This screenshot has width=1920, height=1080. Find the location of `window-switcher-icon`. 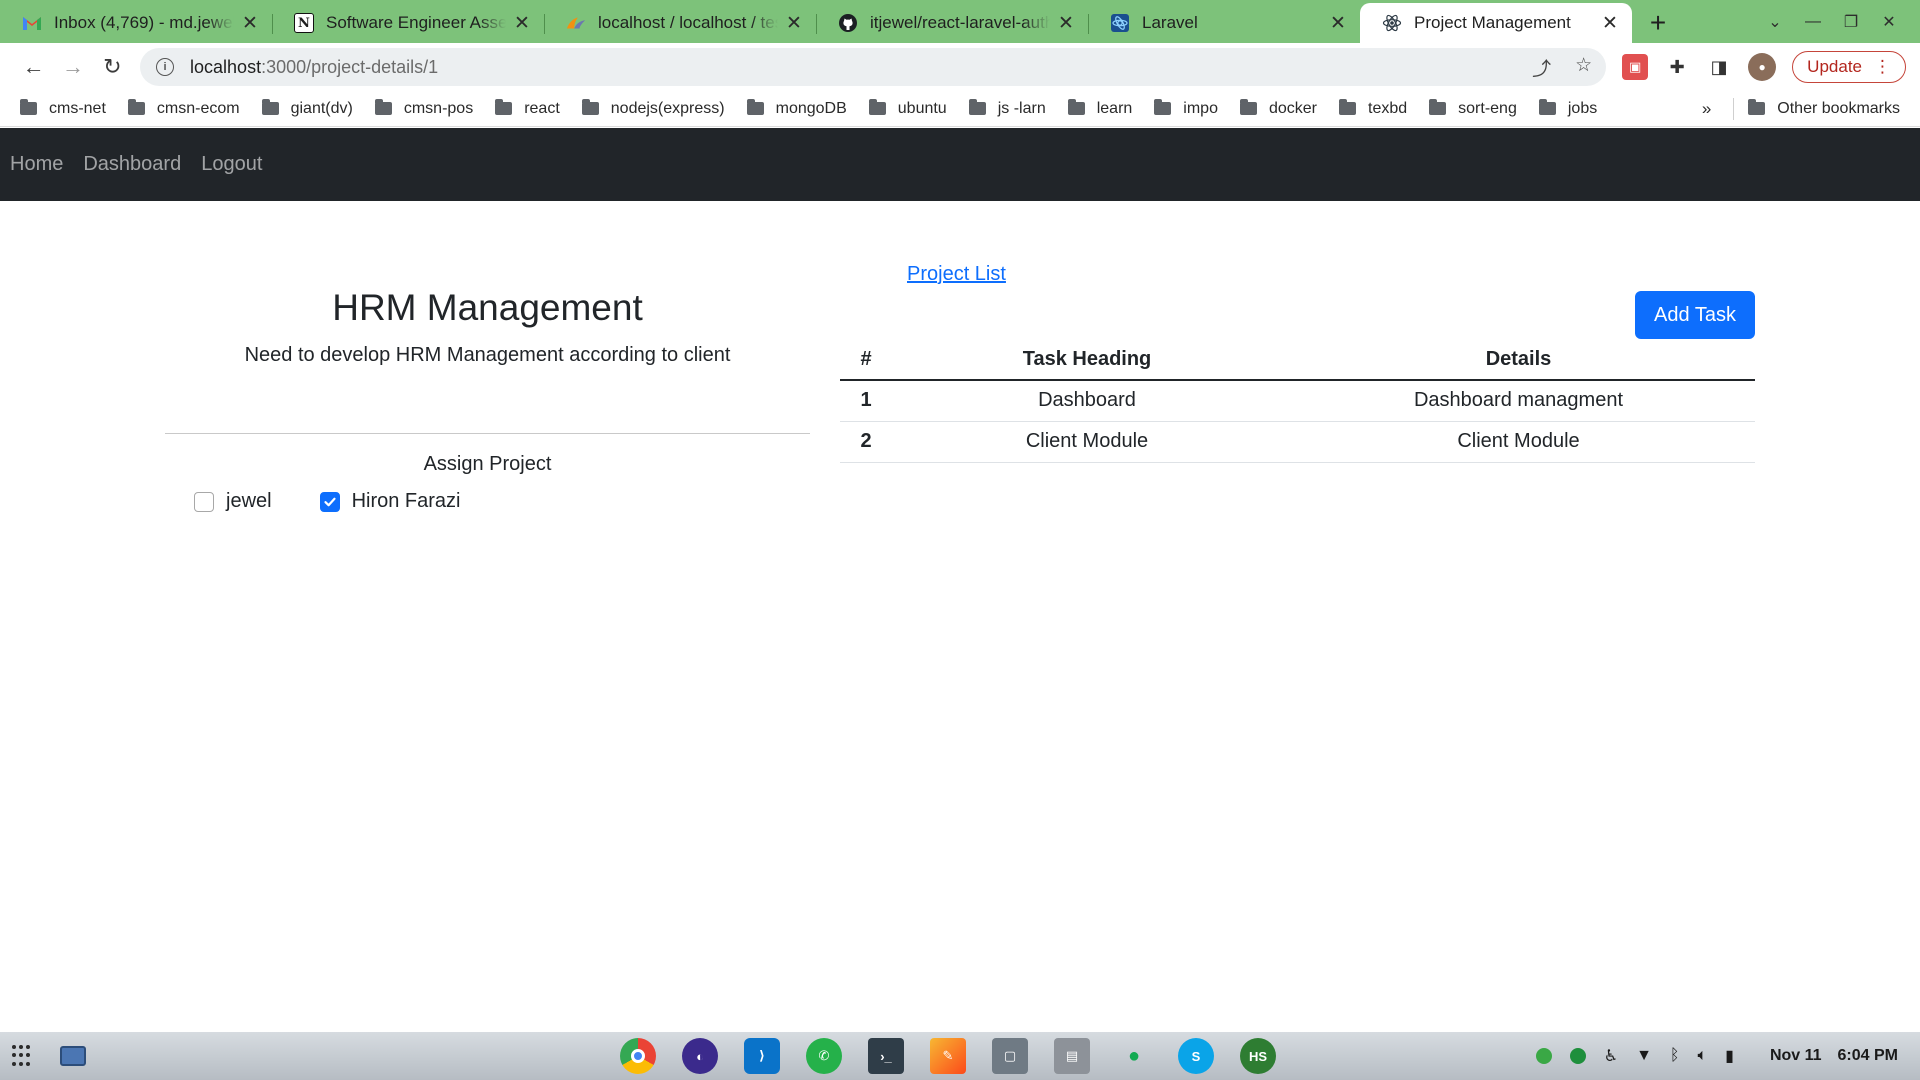

window-switcher-icon is located at coordinates (73, 1056).